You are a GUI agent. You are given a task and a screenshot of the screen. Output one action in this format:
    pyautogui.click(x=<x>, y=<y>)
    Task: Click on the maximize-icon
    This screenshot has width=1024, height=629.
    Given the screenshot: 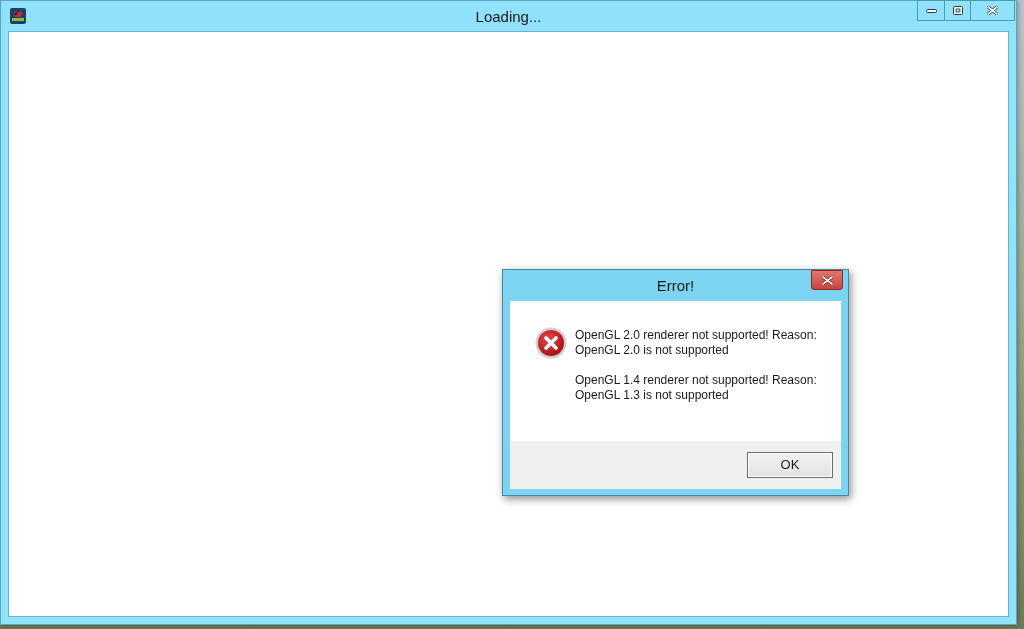 What is the action you would take?
    pyautogui.click(x=957, y=10)
    